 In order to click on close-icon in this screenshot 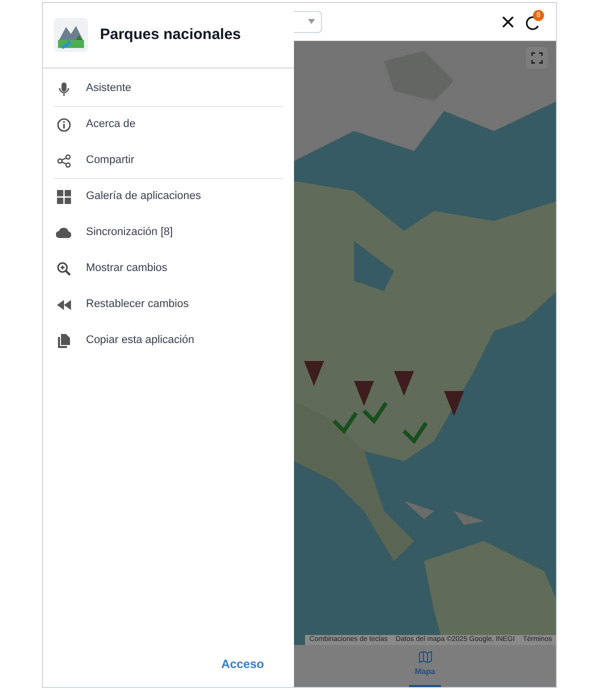, I will do `click(508, 22)`.